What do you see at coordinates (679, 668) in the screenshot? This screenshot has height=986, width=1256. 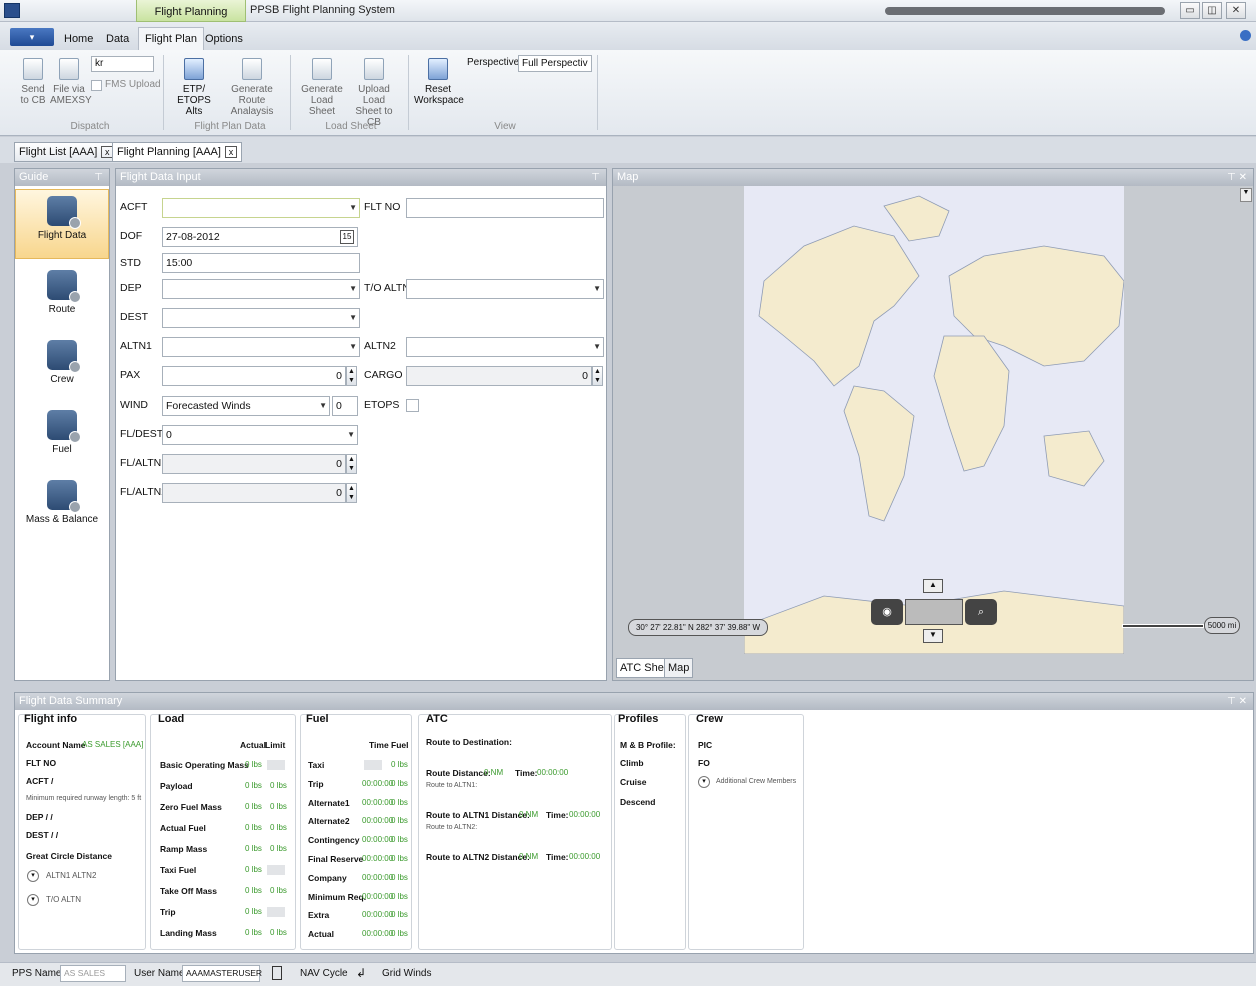 I see `tab-map: Map` at bounding box center [679, 668].